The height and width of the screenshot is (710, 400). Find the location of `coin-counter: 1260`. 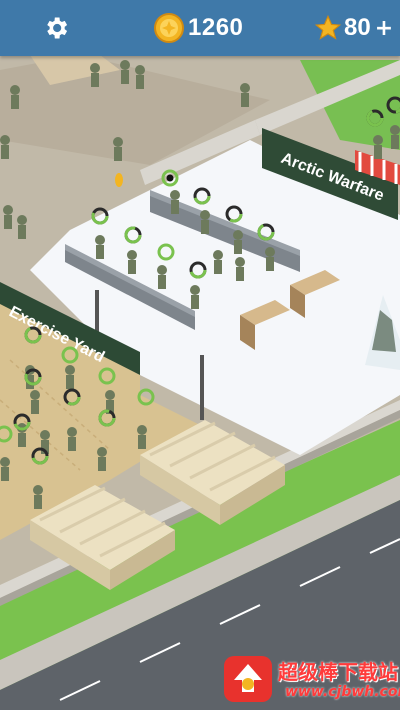

coin-counter: 1260 is located at coordinates (198, 28).